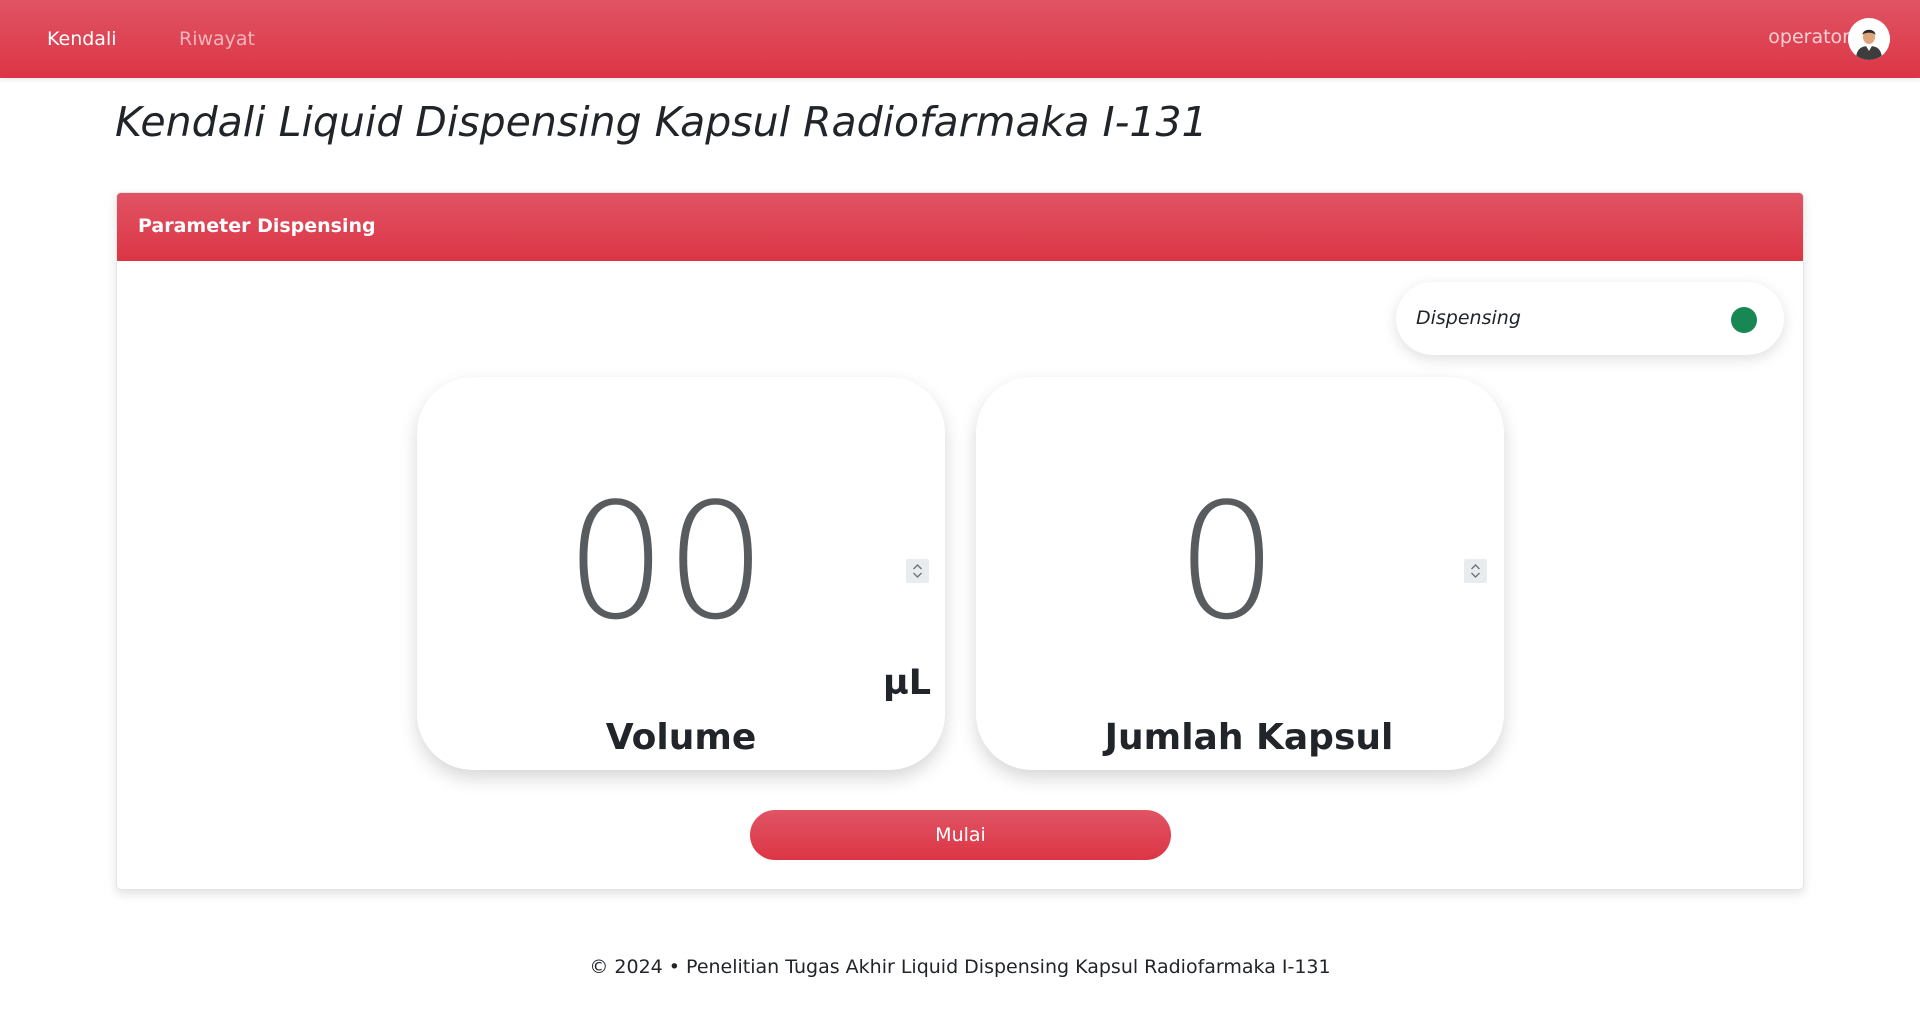  I want to click on start-button: Mulai, so click(960, 835).